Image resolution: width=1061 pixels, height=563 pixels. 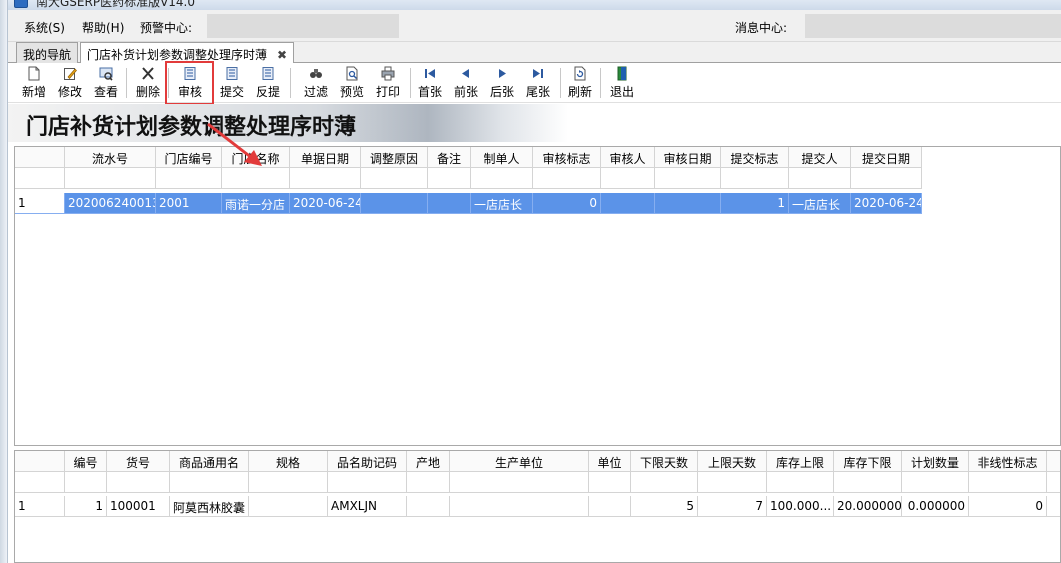 I want to click on audit-button: 审核, so click(x=190, y=83).